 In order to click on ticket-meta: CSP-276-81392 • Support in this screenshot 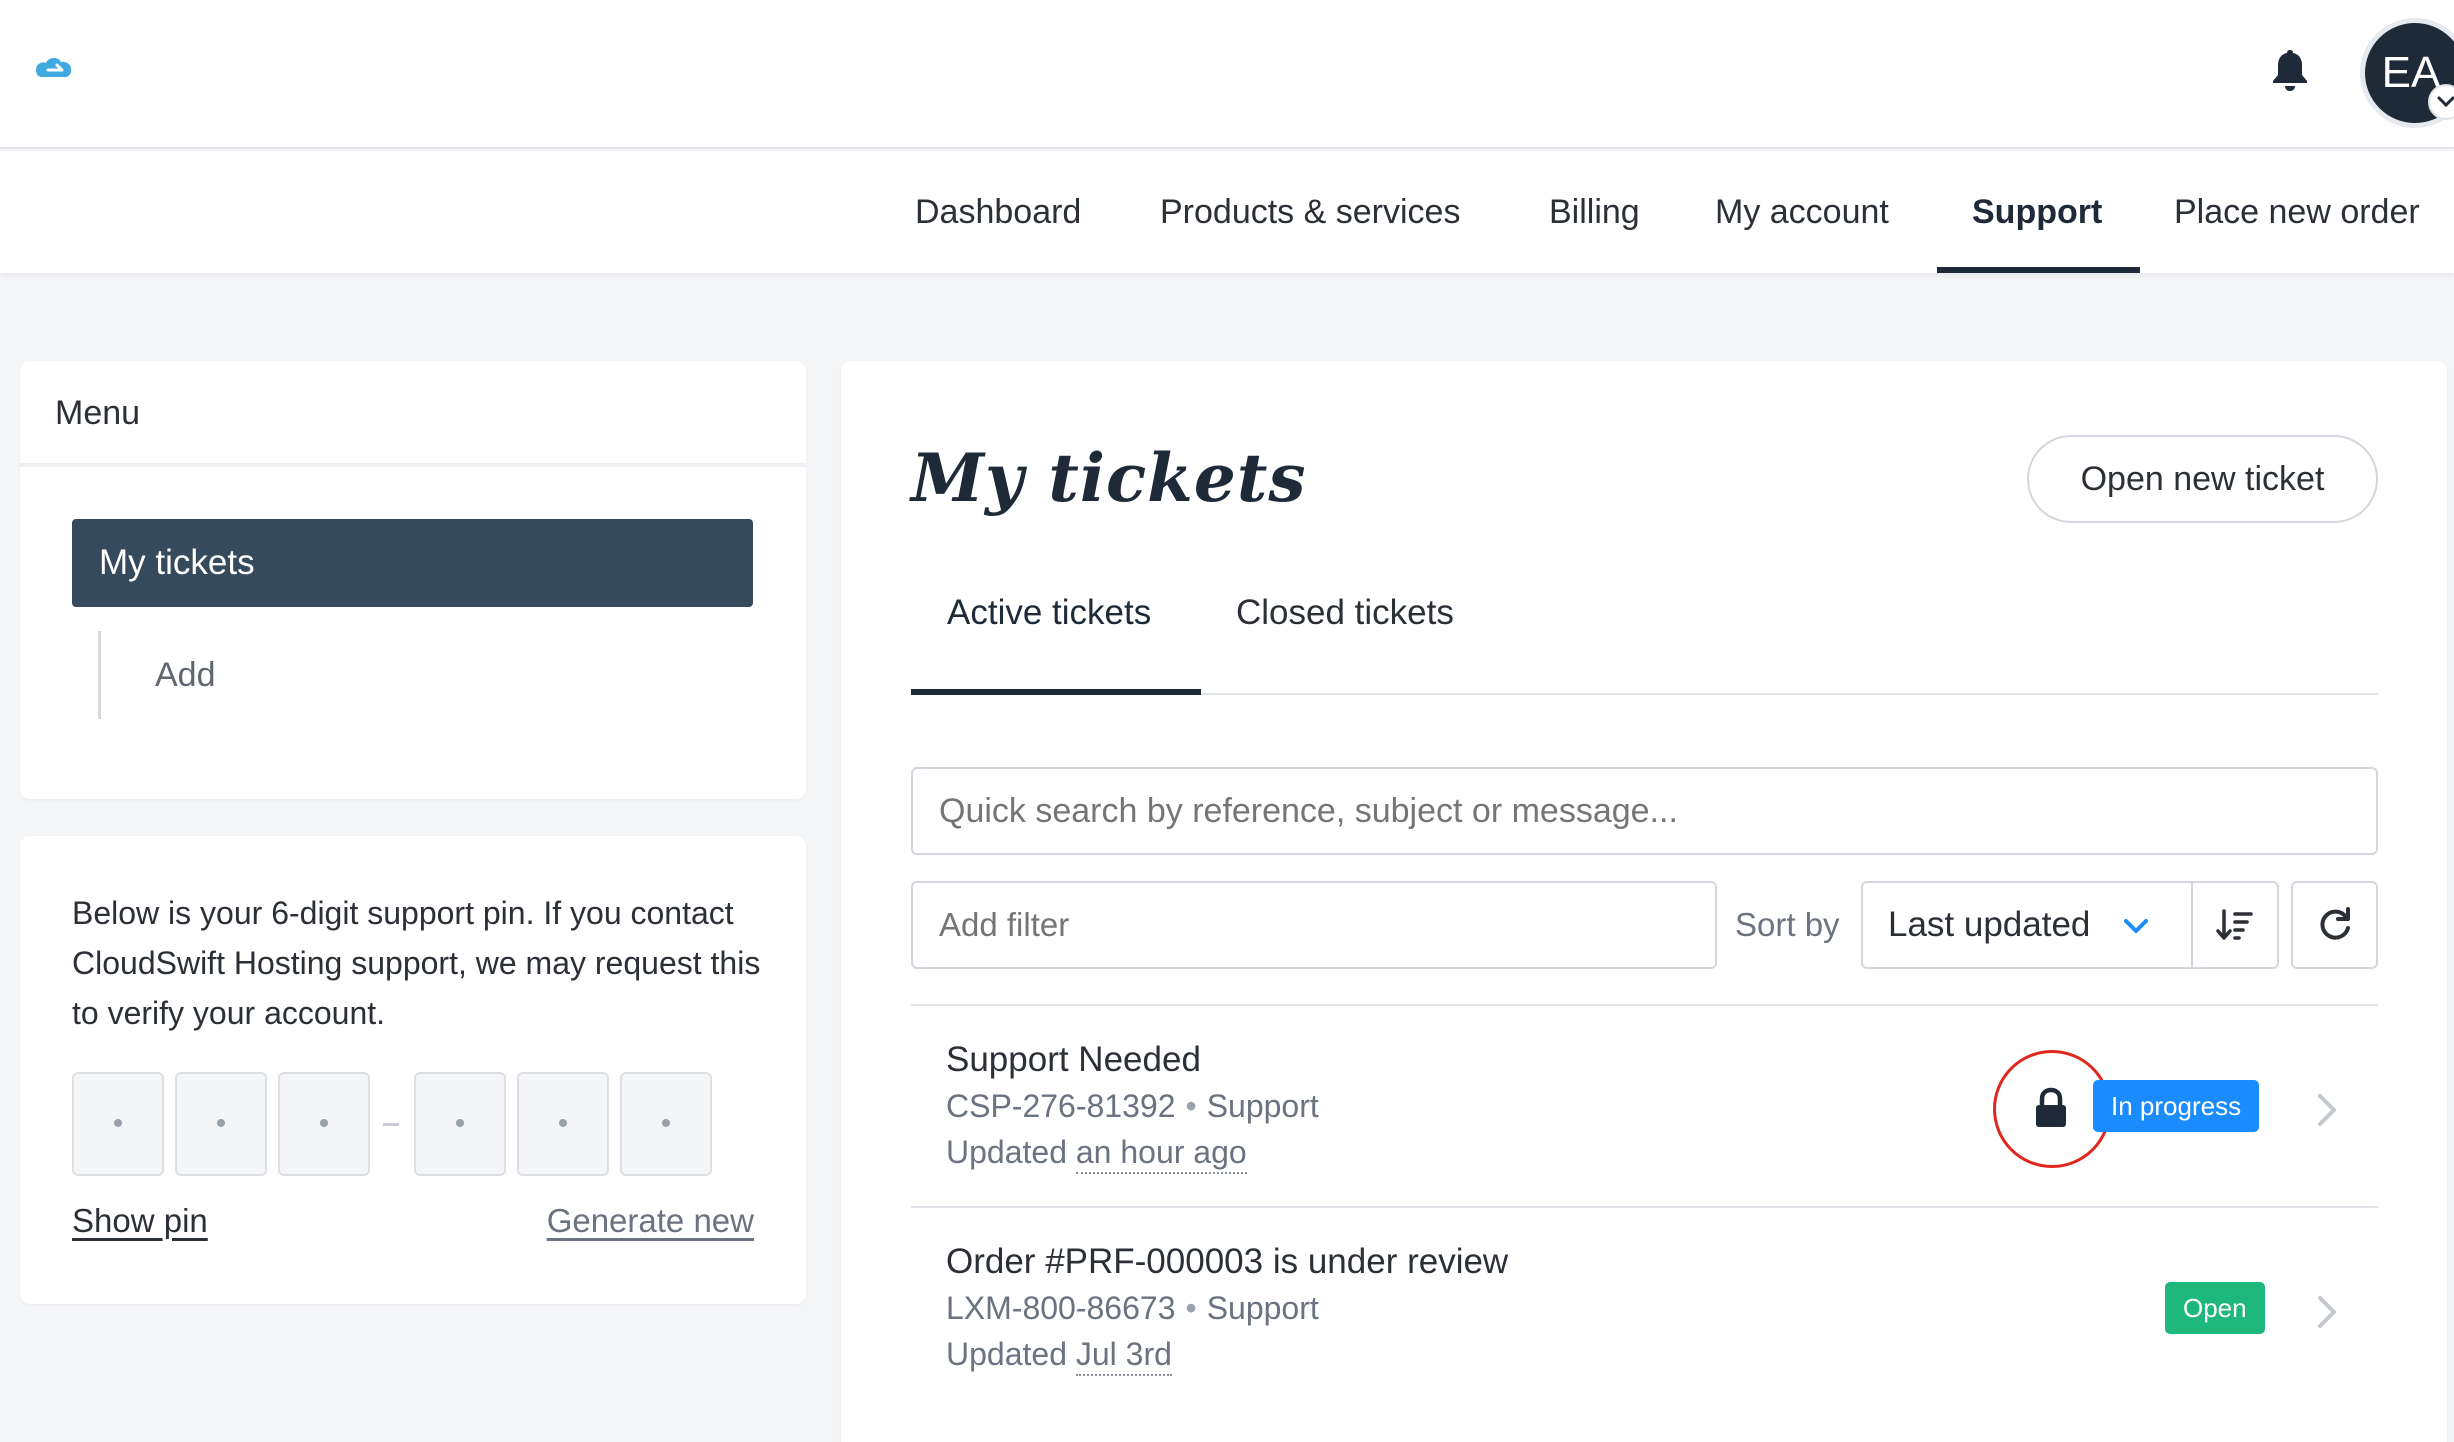, I will do `click(1132, 1106)`.